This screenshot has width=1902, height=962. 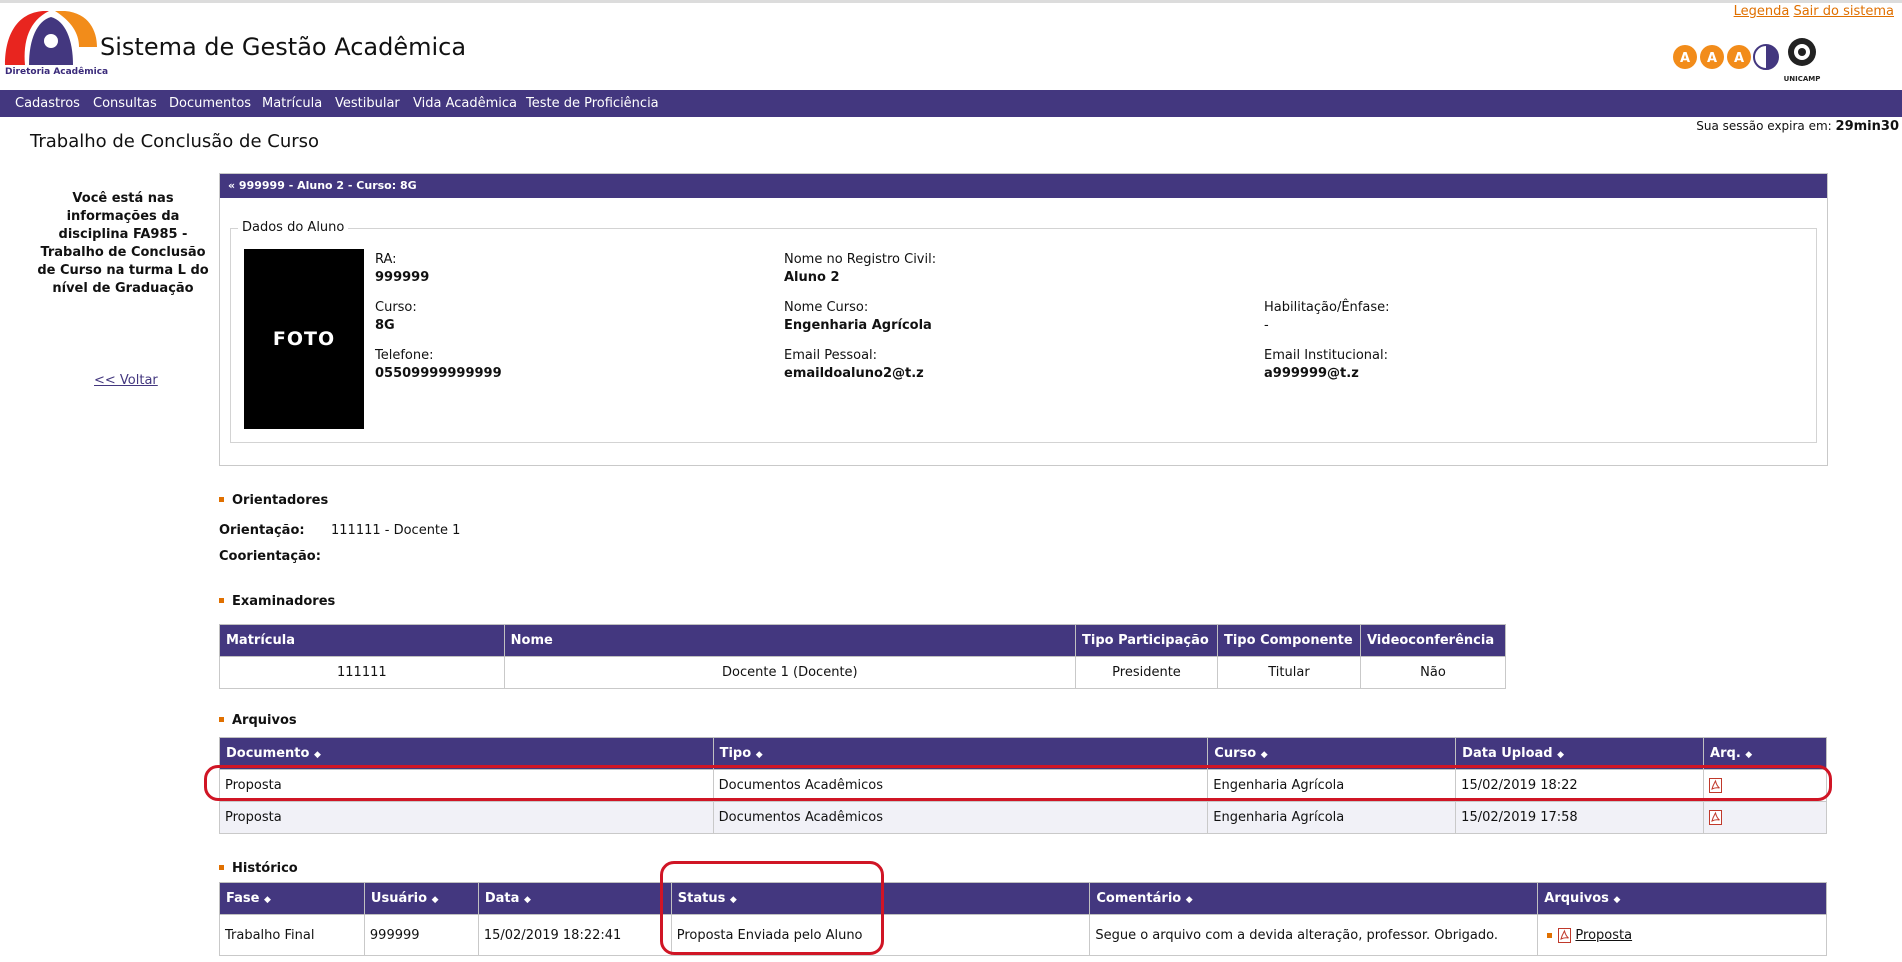 I want to click on top-border, so click(x=951, y=1).